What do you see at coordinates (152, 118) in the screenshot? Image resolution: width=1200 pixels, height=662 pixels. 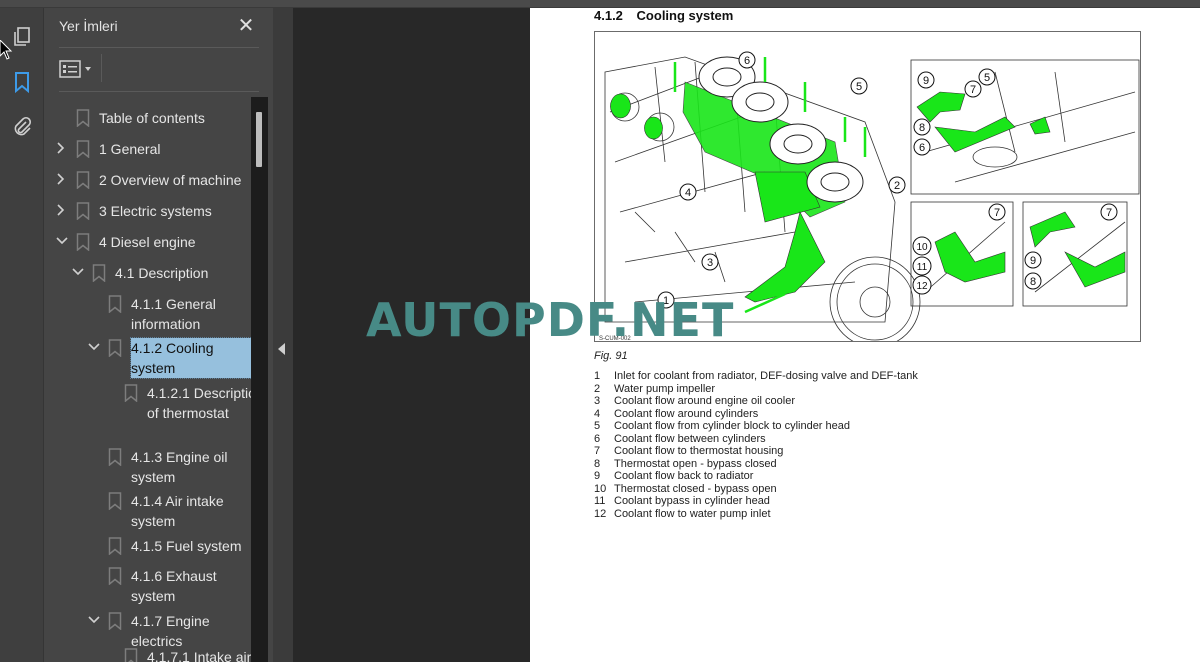 I see `bookmark-label: Table of contents` at bounding box center [152, 118].